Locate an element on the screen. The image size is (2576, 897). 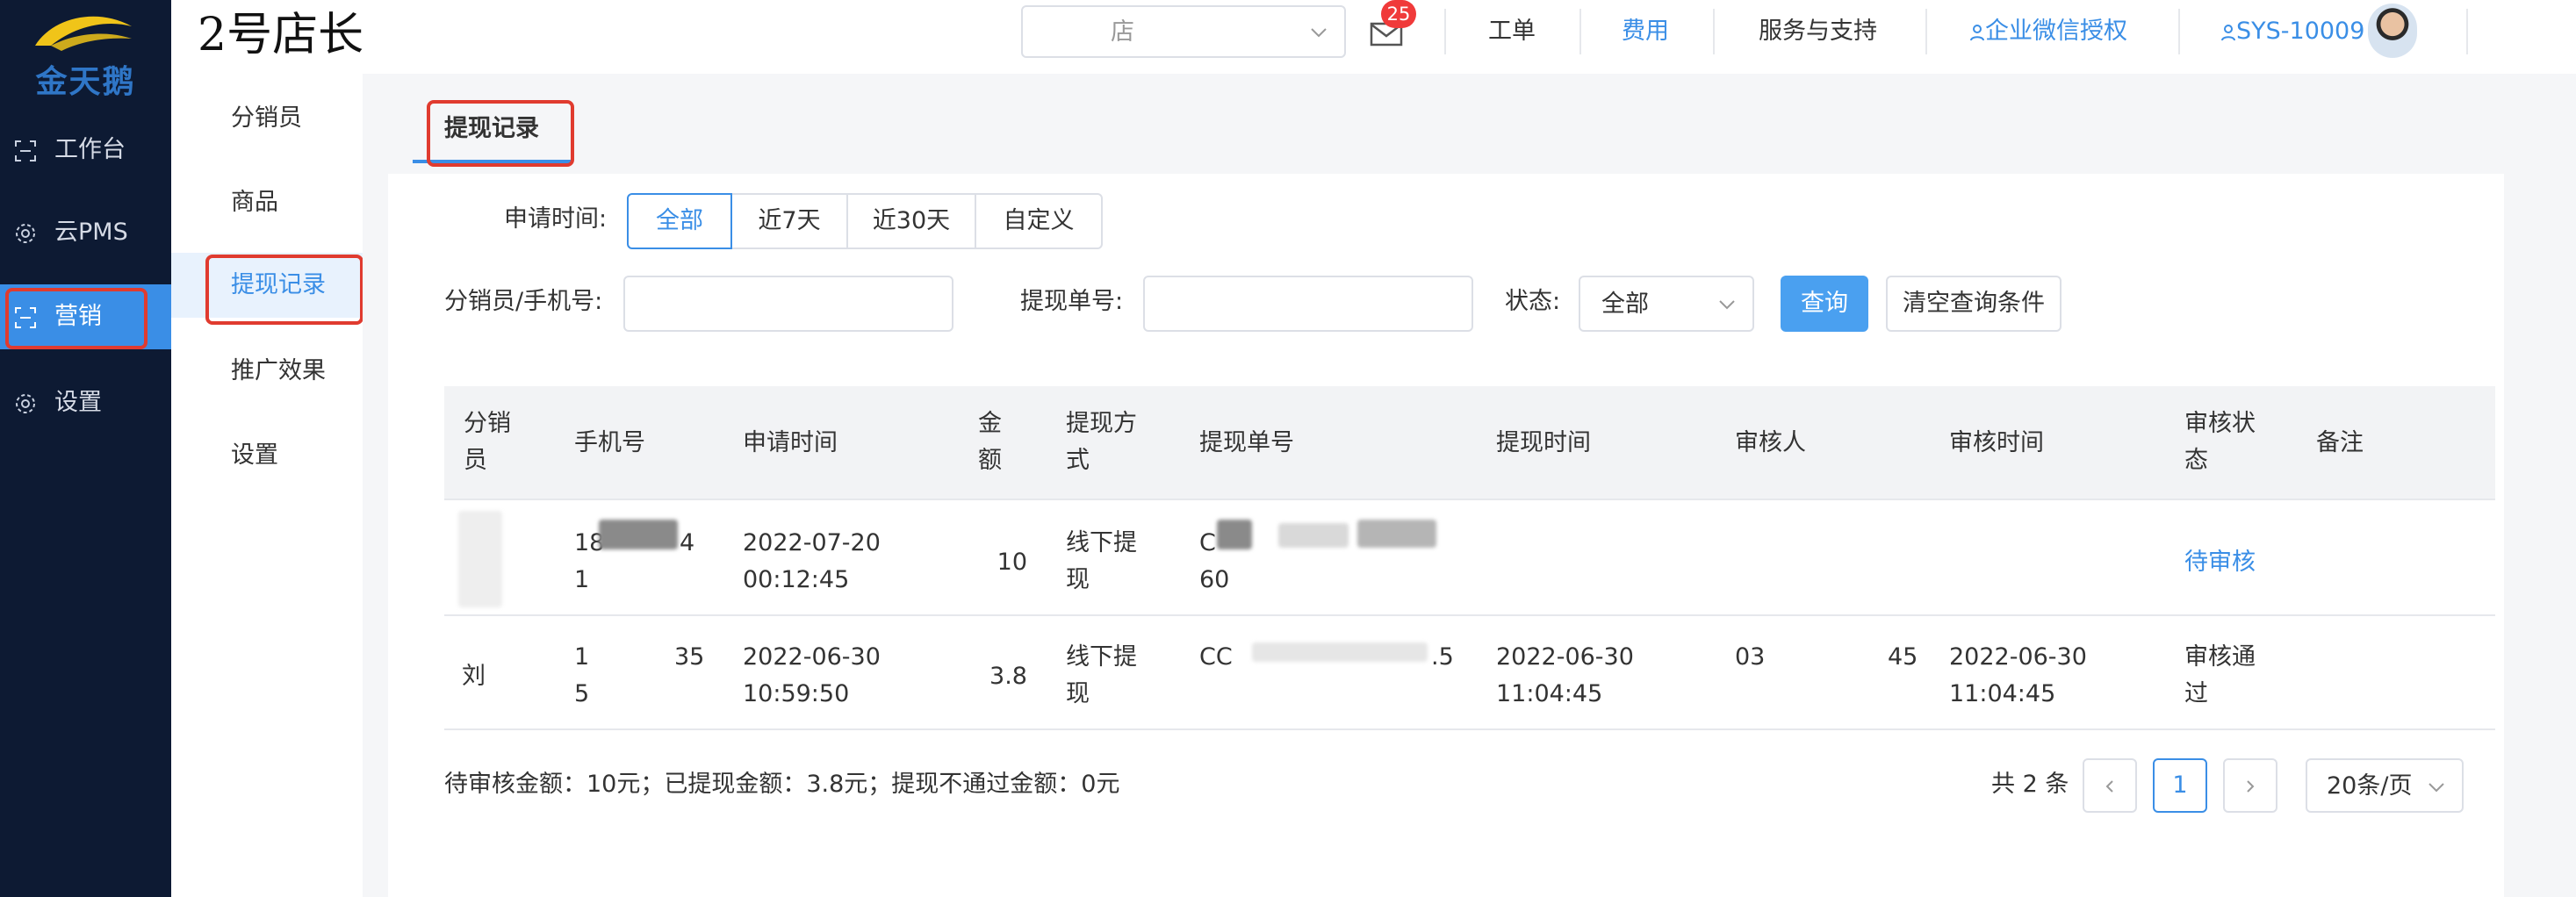
column-header: 提现单号 is located at coordinates (1246, 443).